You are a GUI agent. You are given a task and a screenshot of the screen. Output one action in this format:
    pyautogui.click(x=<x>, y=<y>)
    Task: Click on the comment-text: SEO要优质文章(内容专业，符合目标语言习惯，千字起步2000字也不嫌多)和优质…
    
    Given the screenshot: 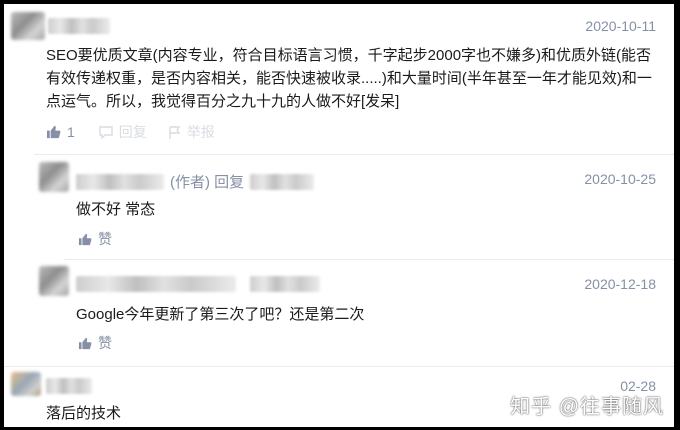 What is the action you would take?
    pyautogui.click(x=349, y=78)
    